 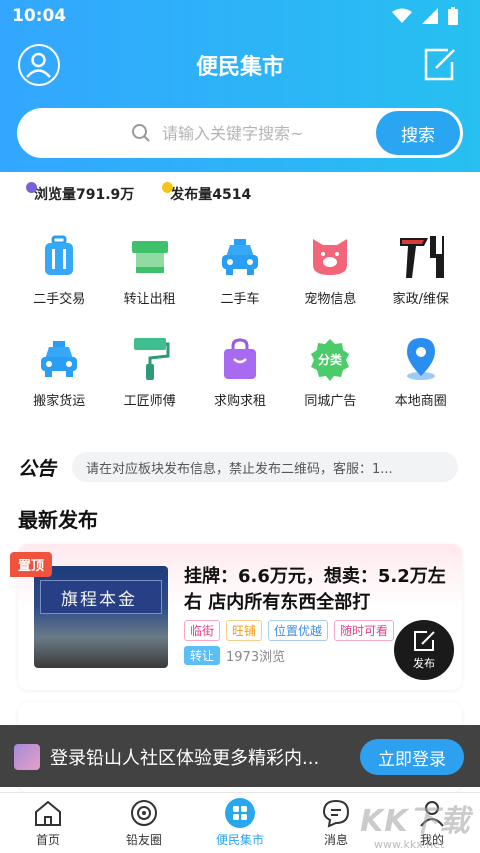 I want to click on login-banner: 登录铅山人社区体验更多精彩内... 立即登录, so click(x=240, y=756).